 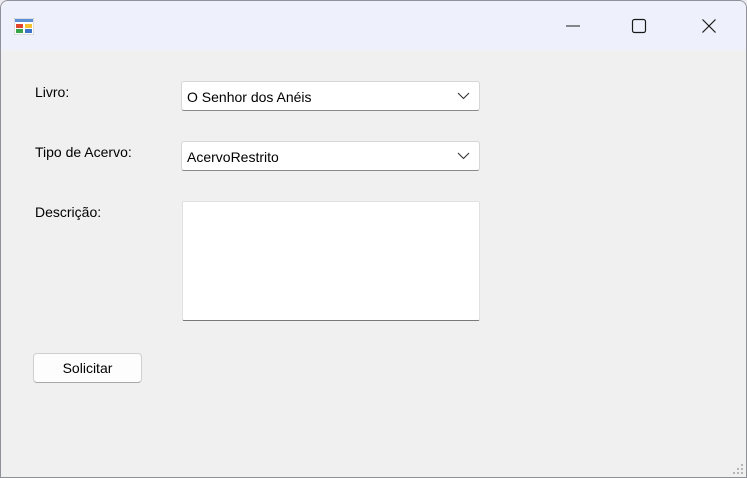 I want to click on close-icon, so click(x=709, y=25).